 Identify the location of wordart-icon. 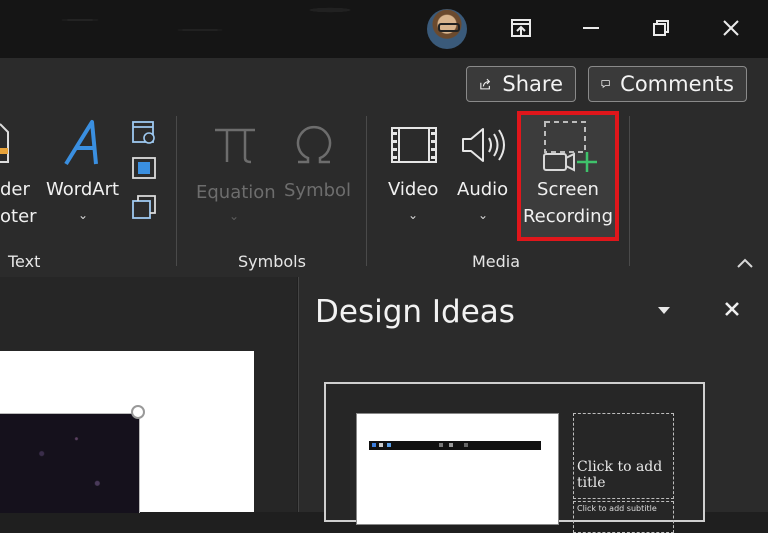
(81, 143).